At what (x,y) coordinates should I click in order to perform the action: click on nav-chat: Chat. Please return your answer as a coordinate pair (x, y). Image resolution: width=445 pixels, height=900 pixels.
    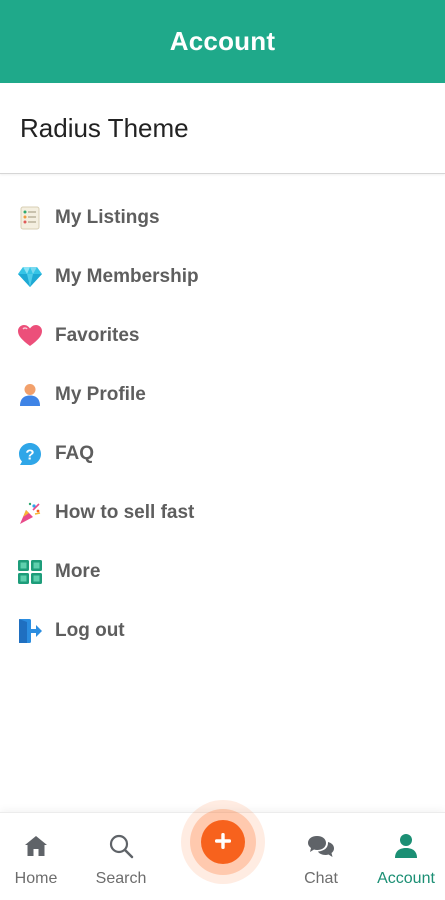
    Looking at the image, I should click on (321, 856).